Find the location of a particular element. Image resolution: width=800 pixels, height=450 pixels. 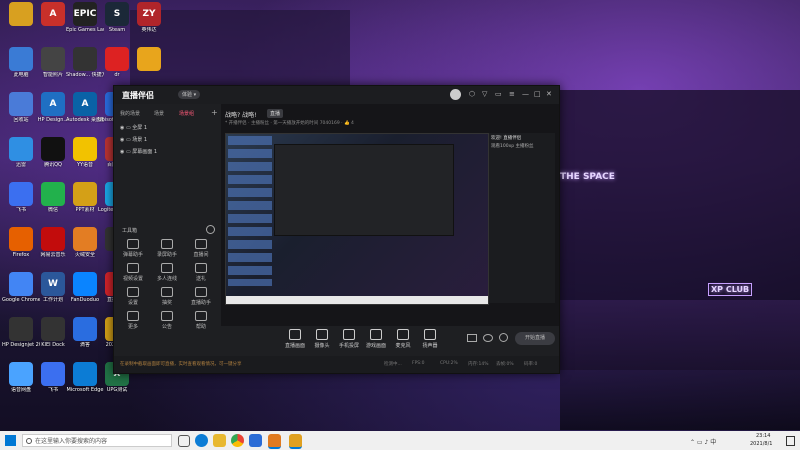

tool-button: 送礼 is located at coordinates (201, 272).